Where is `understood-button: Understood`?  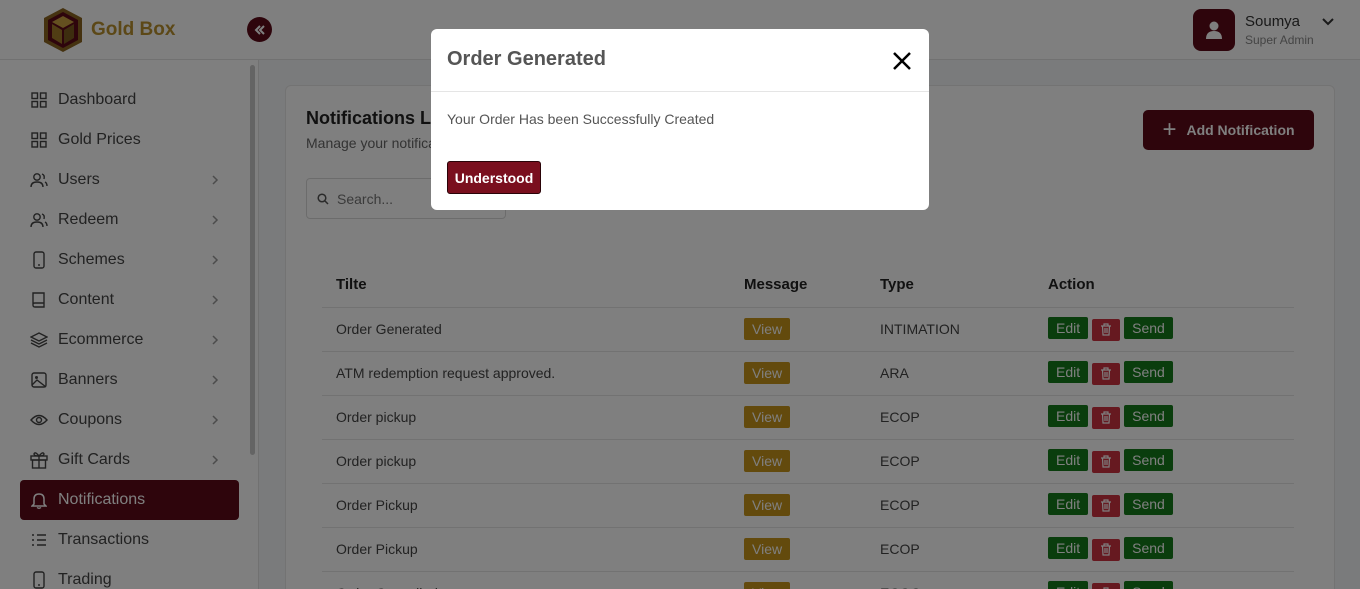 understood-button: Understood is located at coordinates (494, 177).